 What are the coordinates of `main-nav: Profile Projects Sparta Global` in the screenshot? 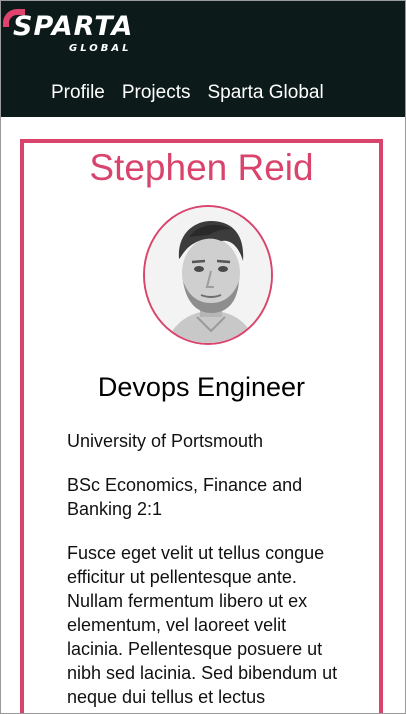 It's located at (187, 93).